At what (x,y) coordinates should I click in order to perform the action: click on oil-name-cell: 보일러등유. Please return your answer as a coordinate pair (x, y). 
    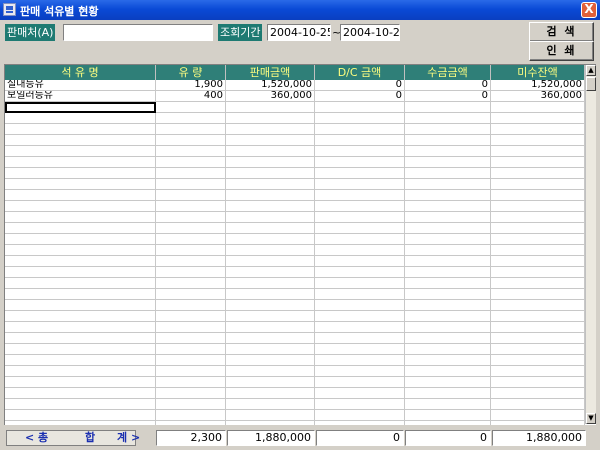
    Looking at the image, I should click on (80, 96).